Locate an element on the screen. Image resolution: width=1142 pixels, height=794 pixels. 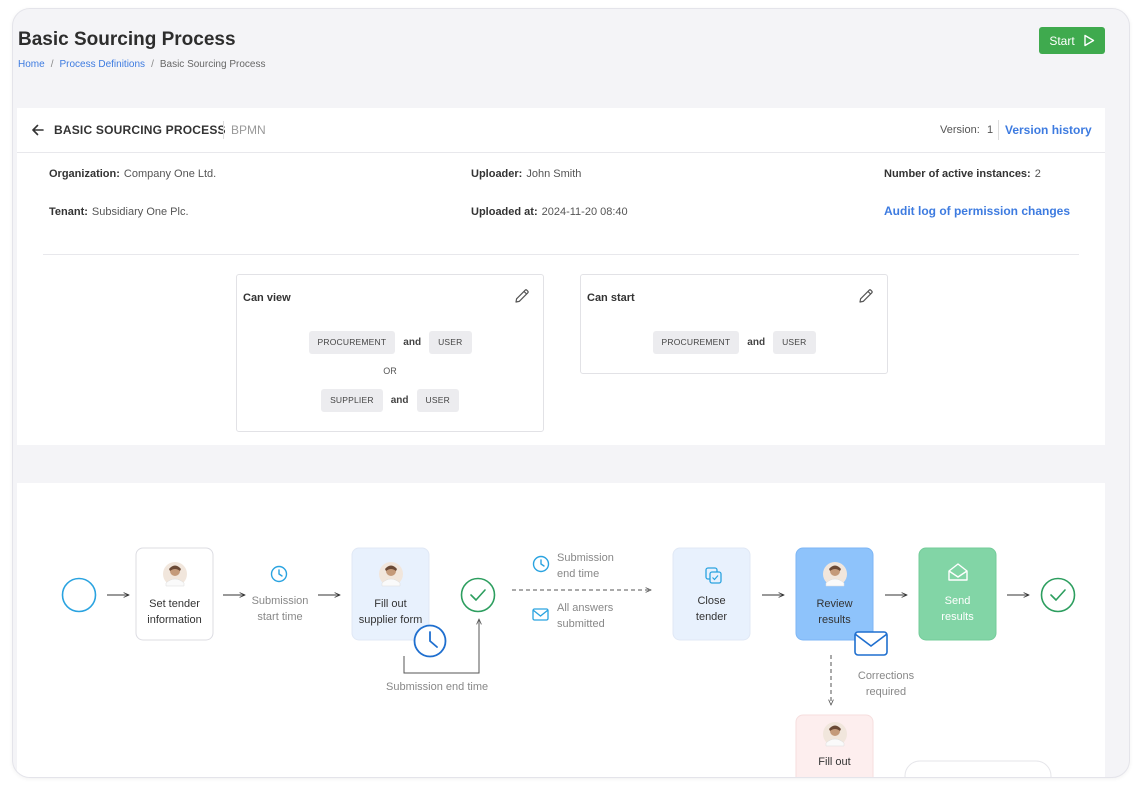
tenant-field: Tenant: Subsidiary One Plc. is located at coordinates (119, 212).